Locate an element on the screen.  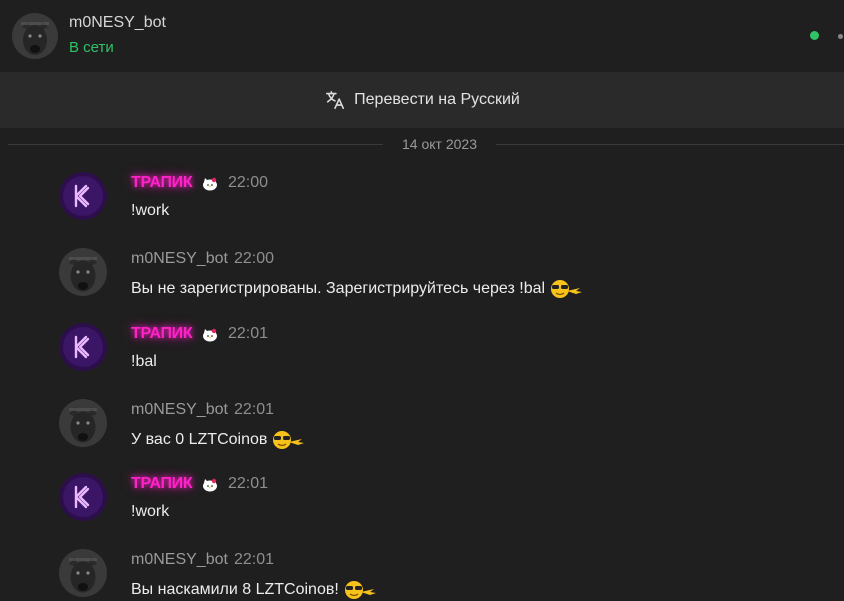
message-item: m0NESY_bot 22:01 У вас 0 LZTCoinов is located at coordinates (422, 424).